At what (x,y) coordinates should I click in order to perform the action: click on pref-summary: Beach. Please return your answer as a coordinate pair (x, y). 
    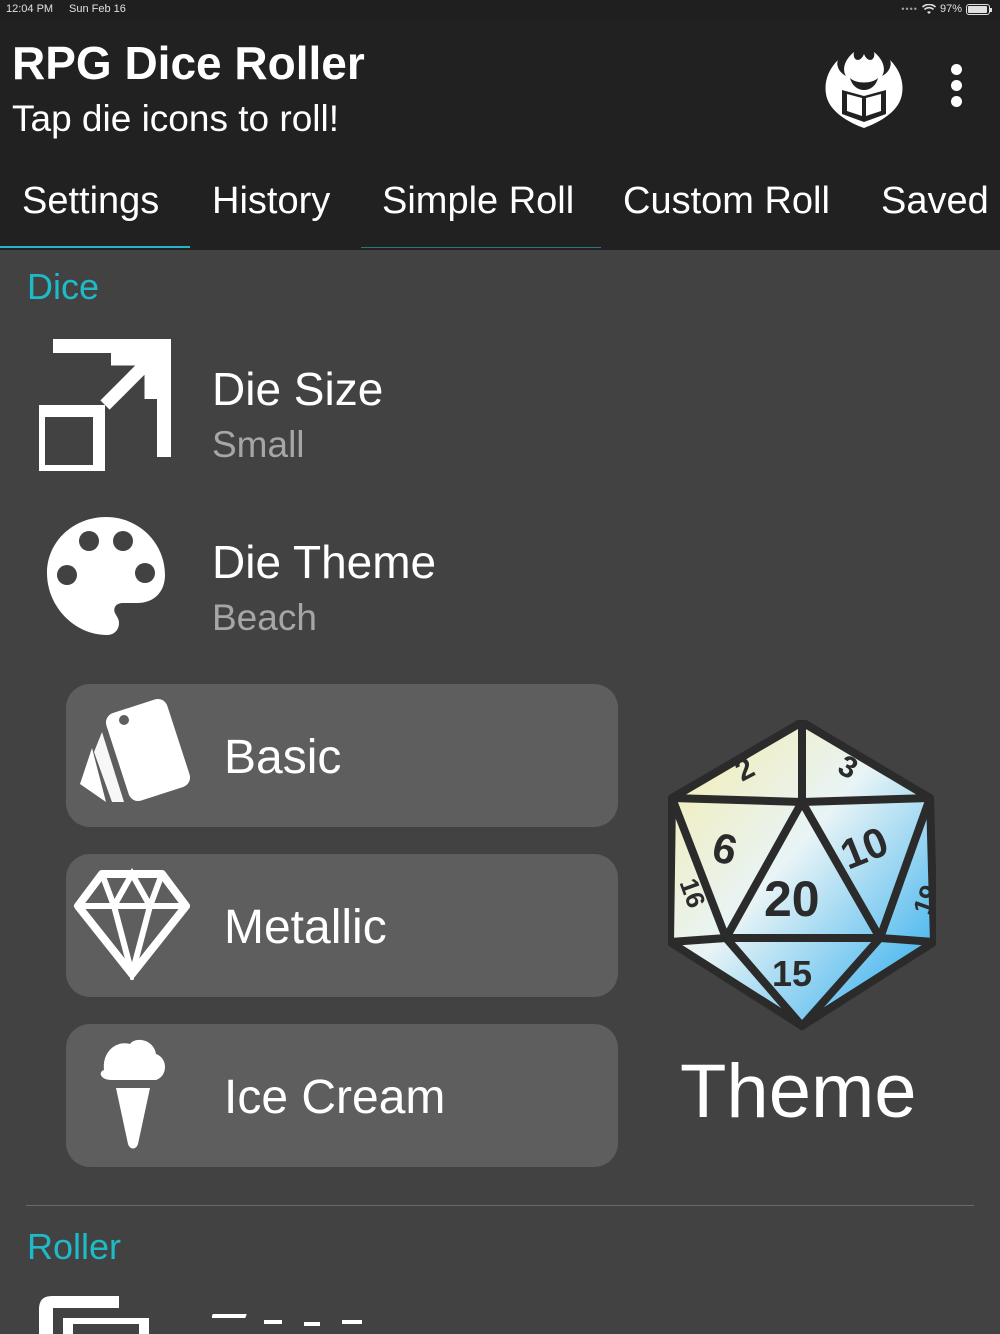
    Looking at the image, I should click on (264, 617).